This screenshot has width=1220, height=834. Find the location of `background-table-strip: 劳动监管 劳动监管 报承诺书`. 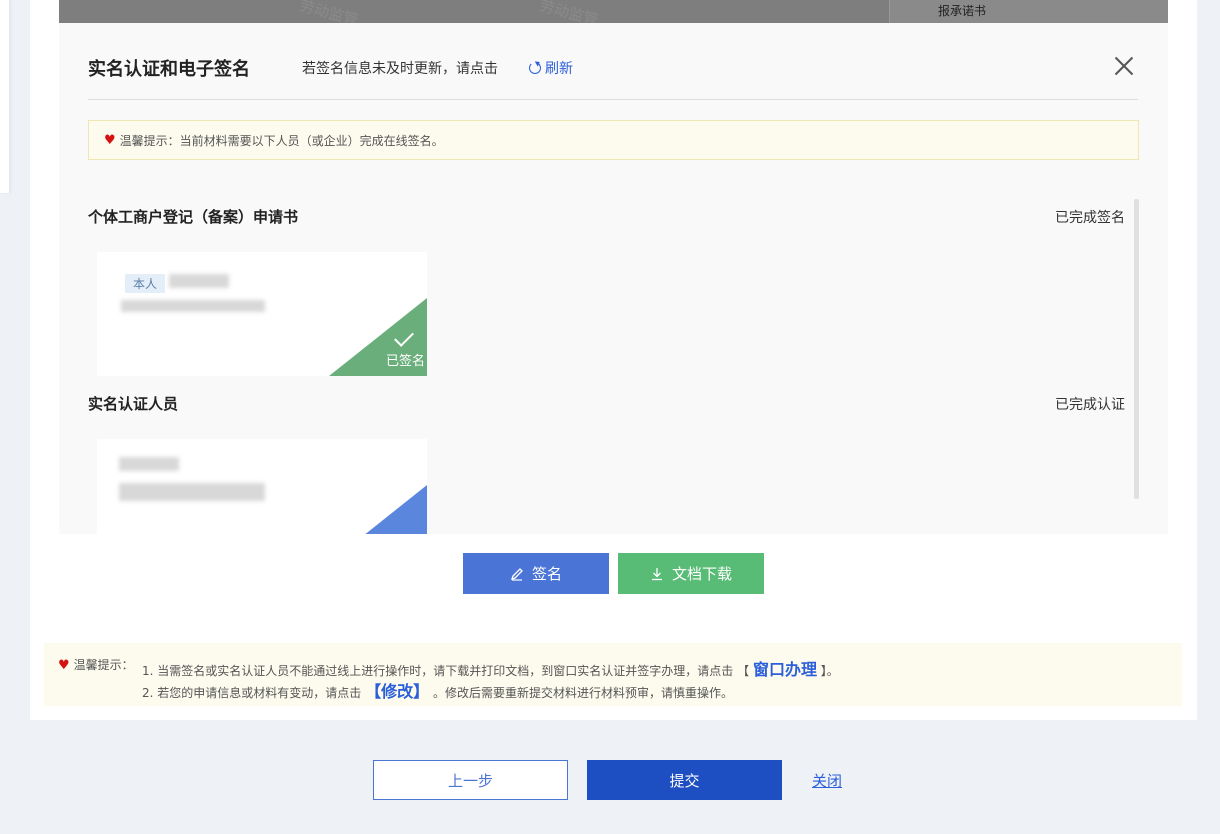

background-table-strip: 劳动监管 劳动监管 报承诺书 is located at coordinates (613, 11).